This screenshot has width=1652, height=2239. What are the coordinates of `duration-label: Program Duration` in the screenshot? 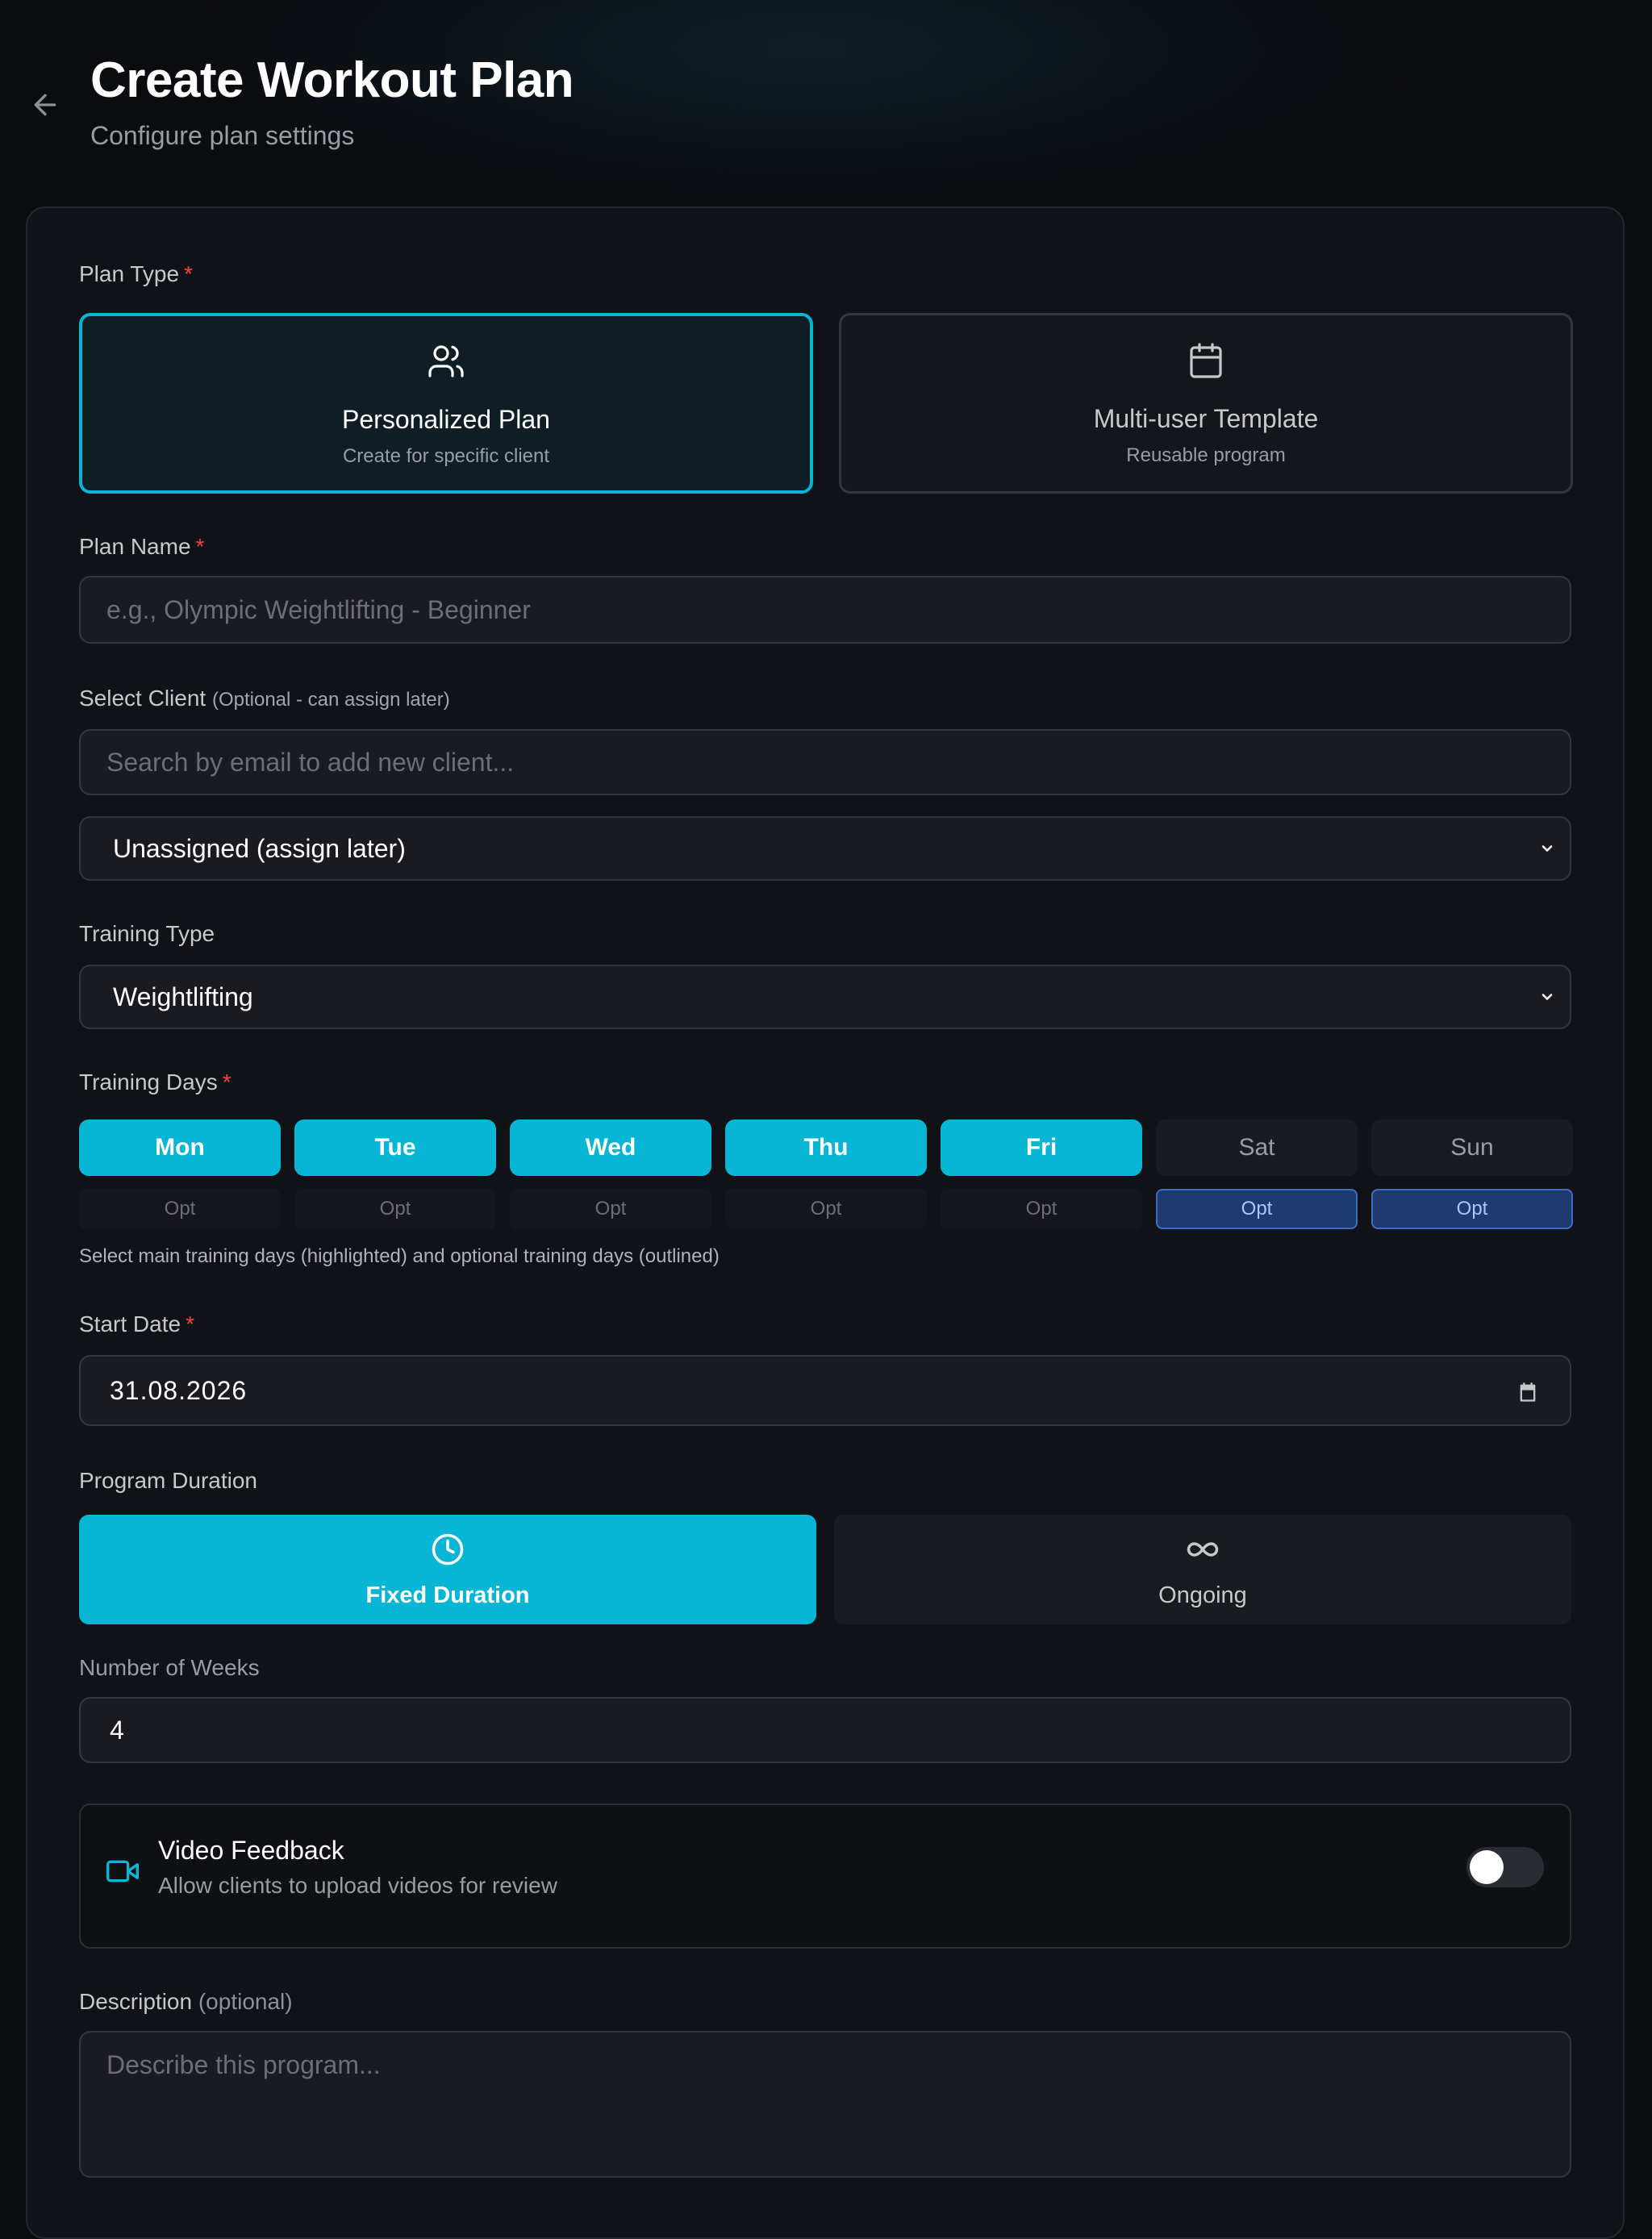 It's located at (168, 1480).